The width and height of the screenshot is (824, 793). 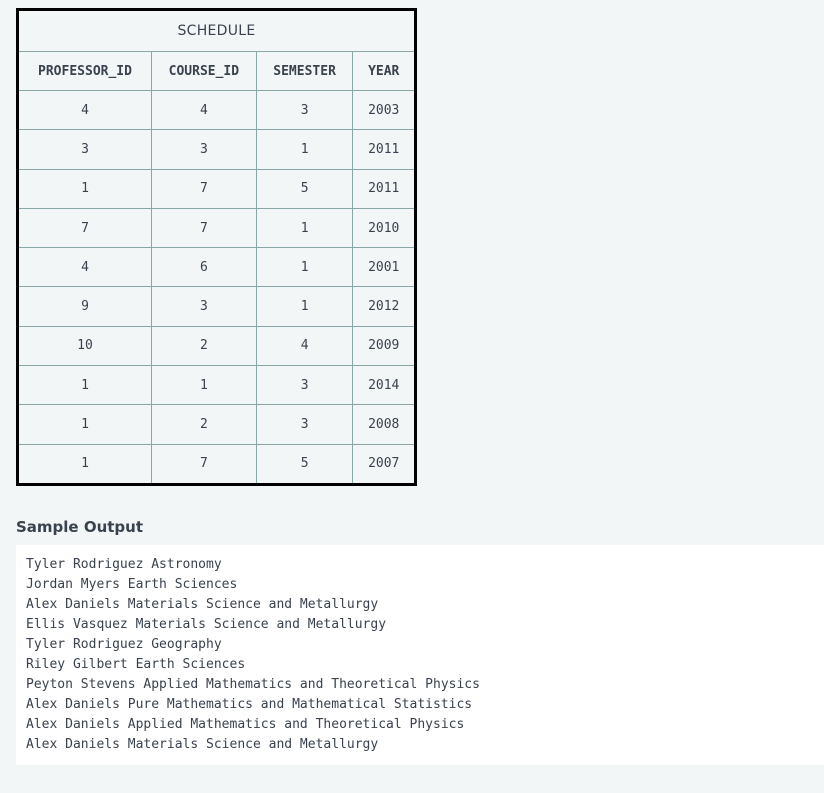 I want to click on table-row: 10 2 4 2009, so click(x=216, y=346).